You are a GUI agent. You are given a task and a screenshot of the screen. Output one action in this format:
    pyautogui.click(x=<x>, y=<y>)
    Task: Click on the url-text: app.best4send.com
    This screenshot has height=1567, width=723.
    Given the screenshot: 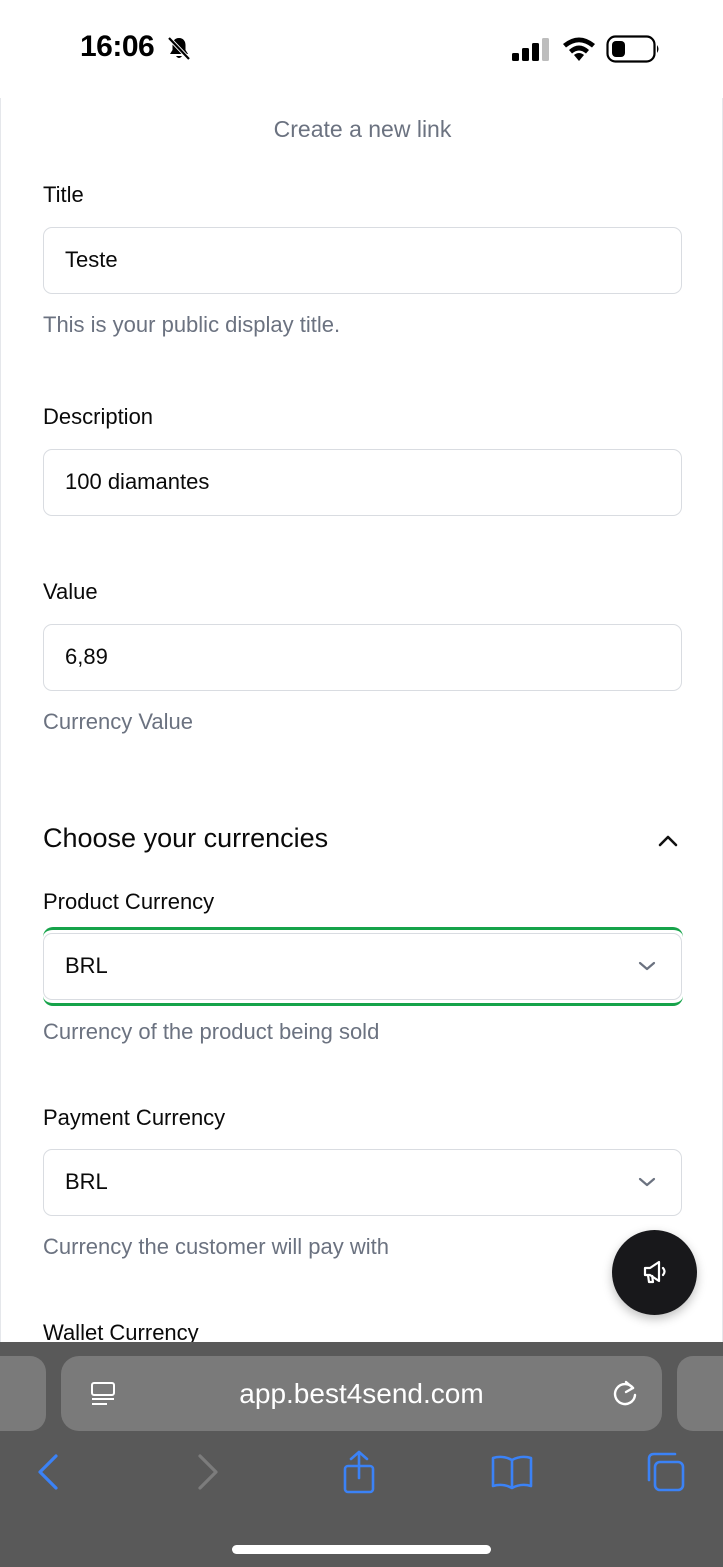 What is the action you would take?
    pyautogui.click(x=361, y=1393)
    